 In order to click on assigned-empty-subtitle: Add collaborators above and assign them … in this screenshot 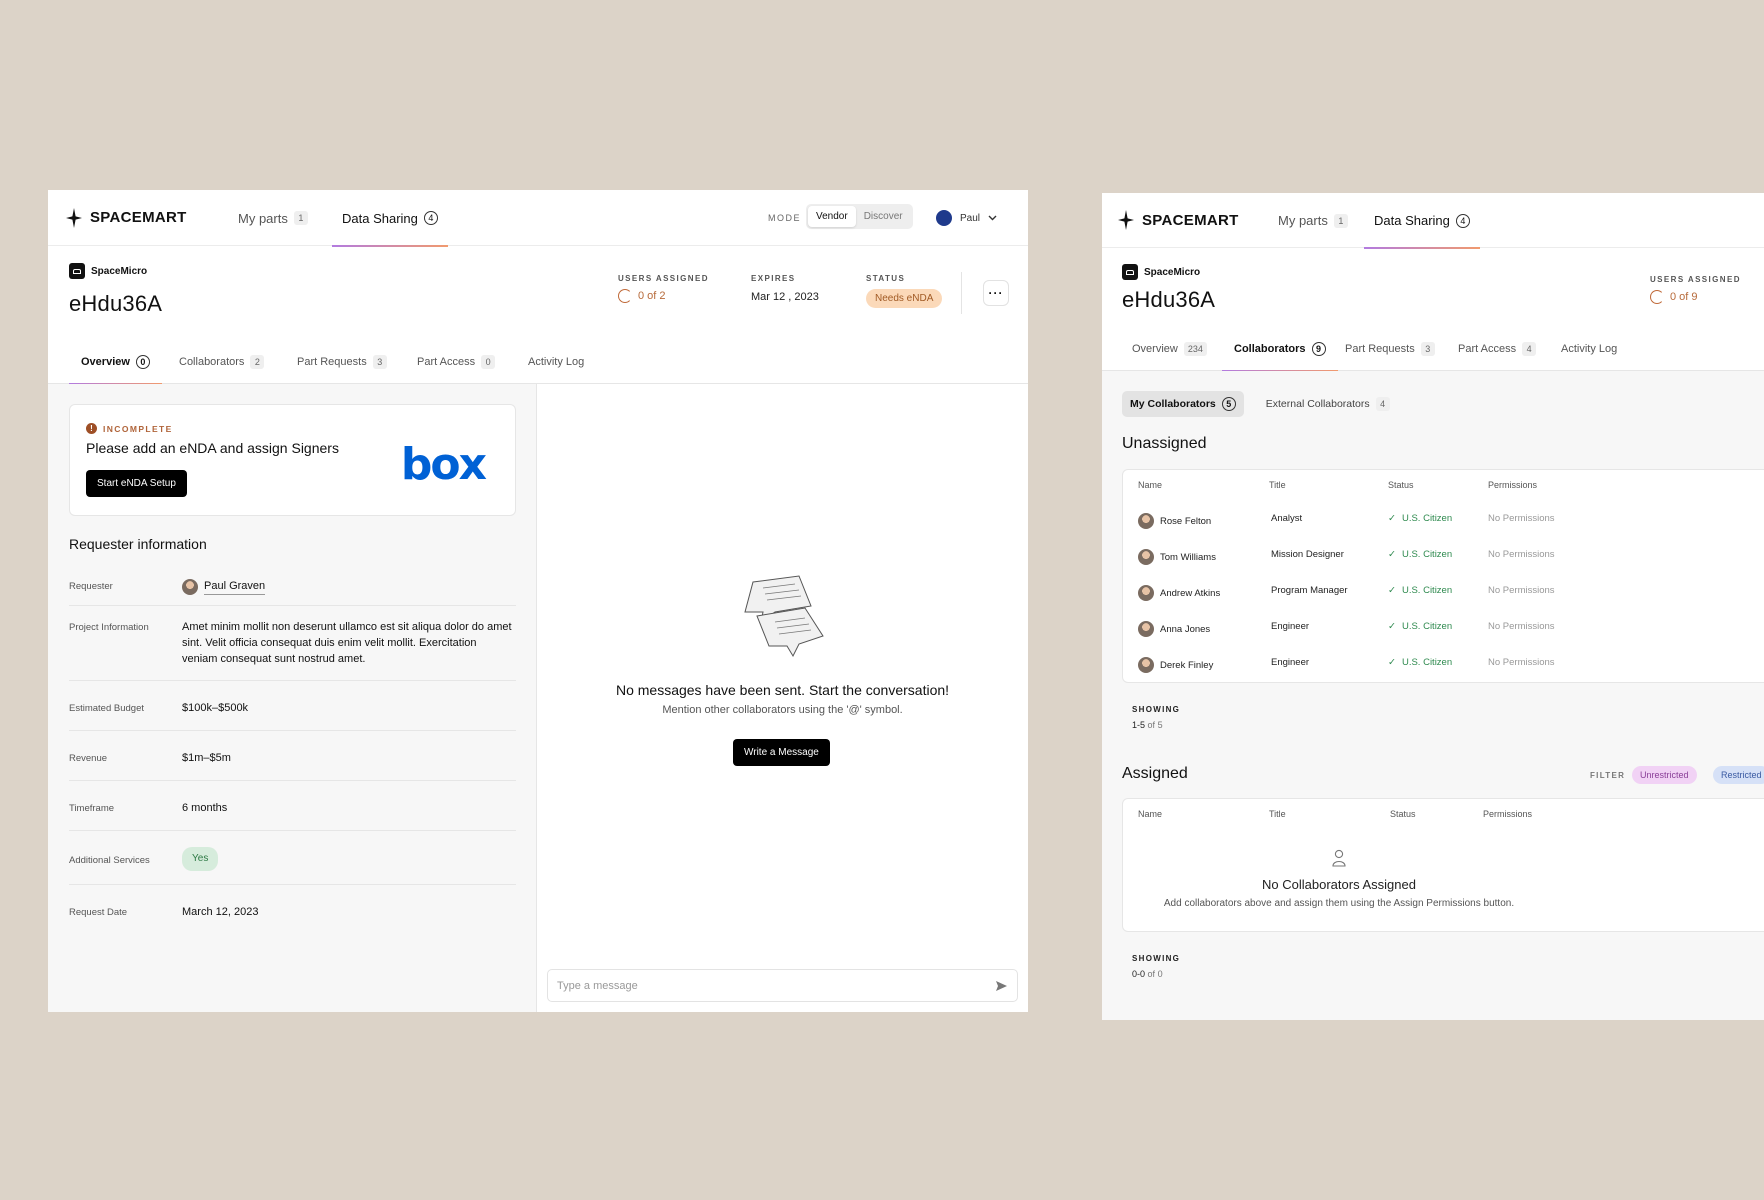, I will do `click(1339, 903)`.